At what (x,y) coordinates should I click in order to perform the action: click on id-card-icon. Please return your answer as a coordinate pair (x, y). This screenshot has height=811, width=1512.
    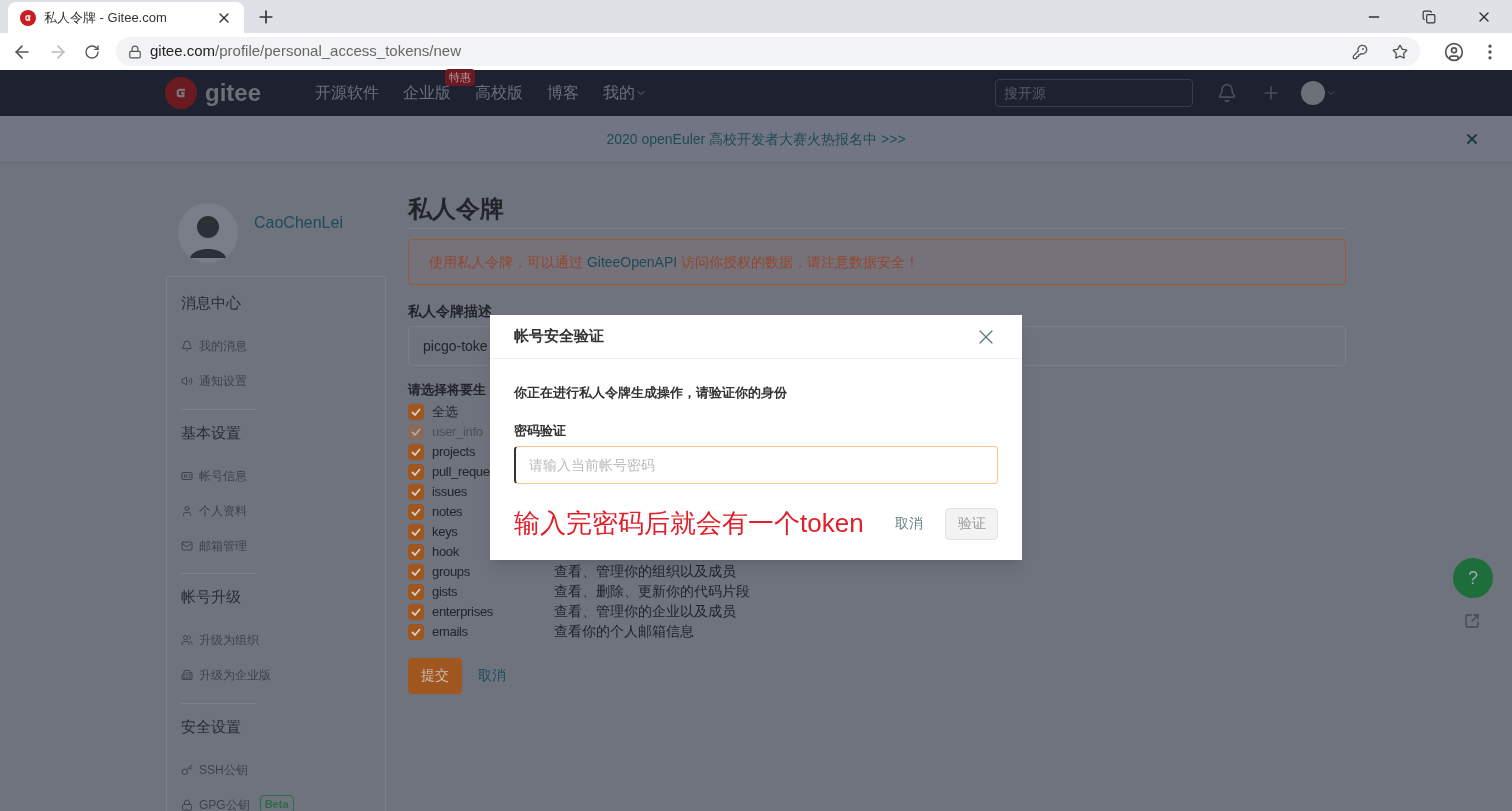
    Looking at the image, I should click on (187, 475).